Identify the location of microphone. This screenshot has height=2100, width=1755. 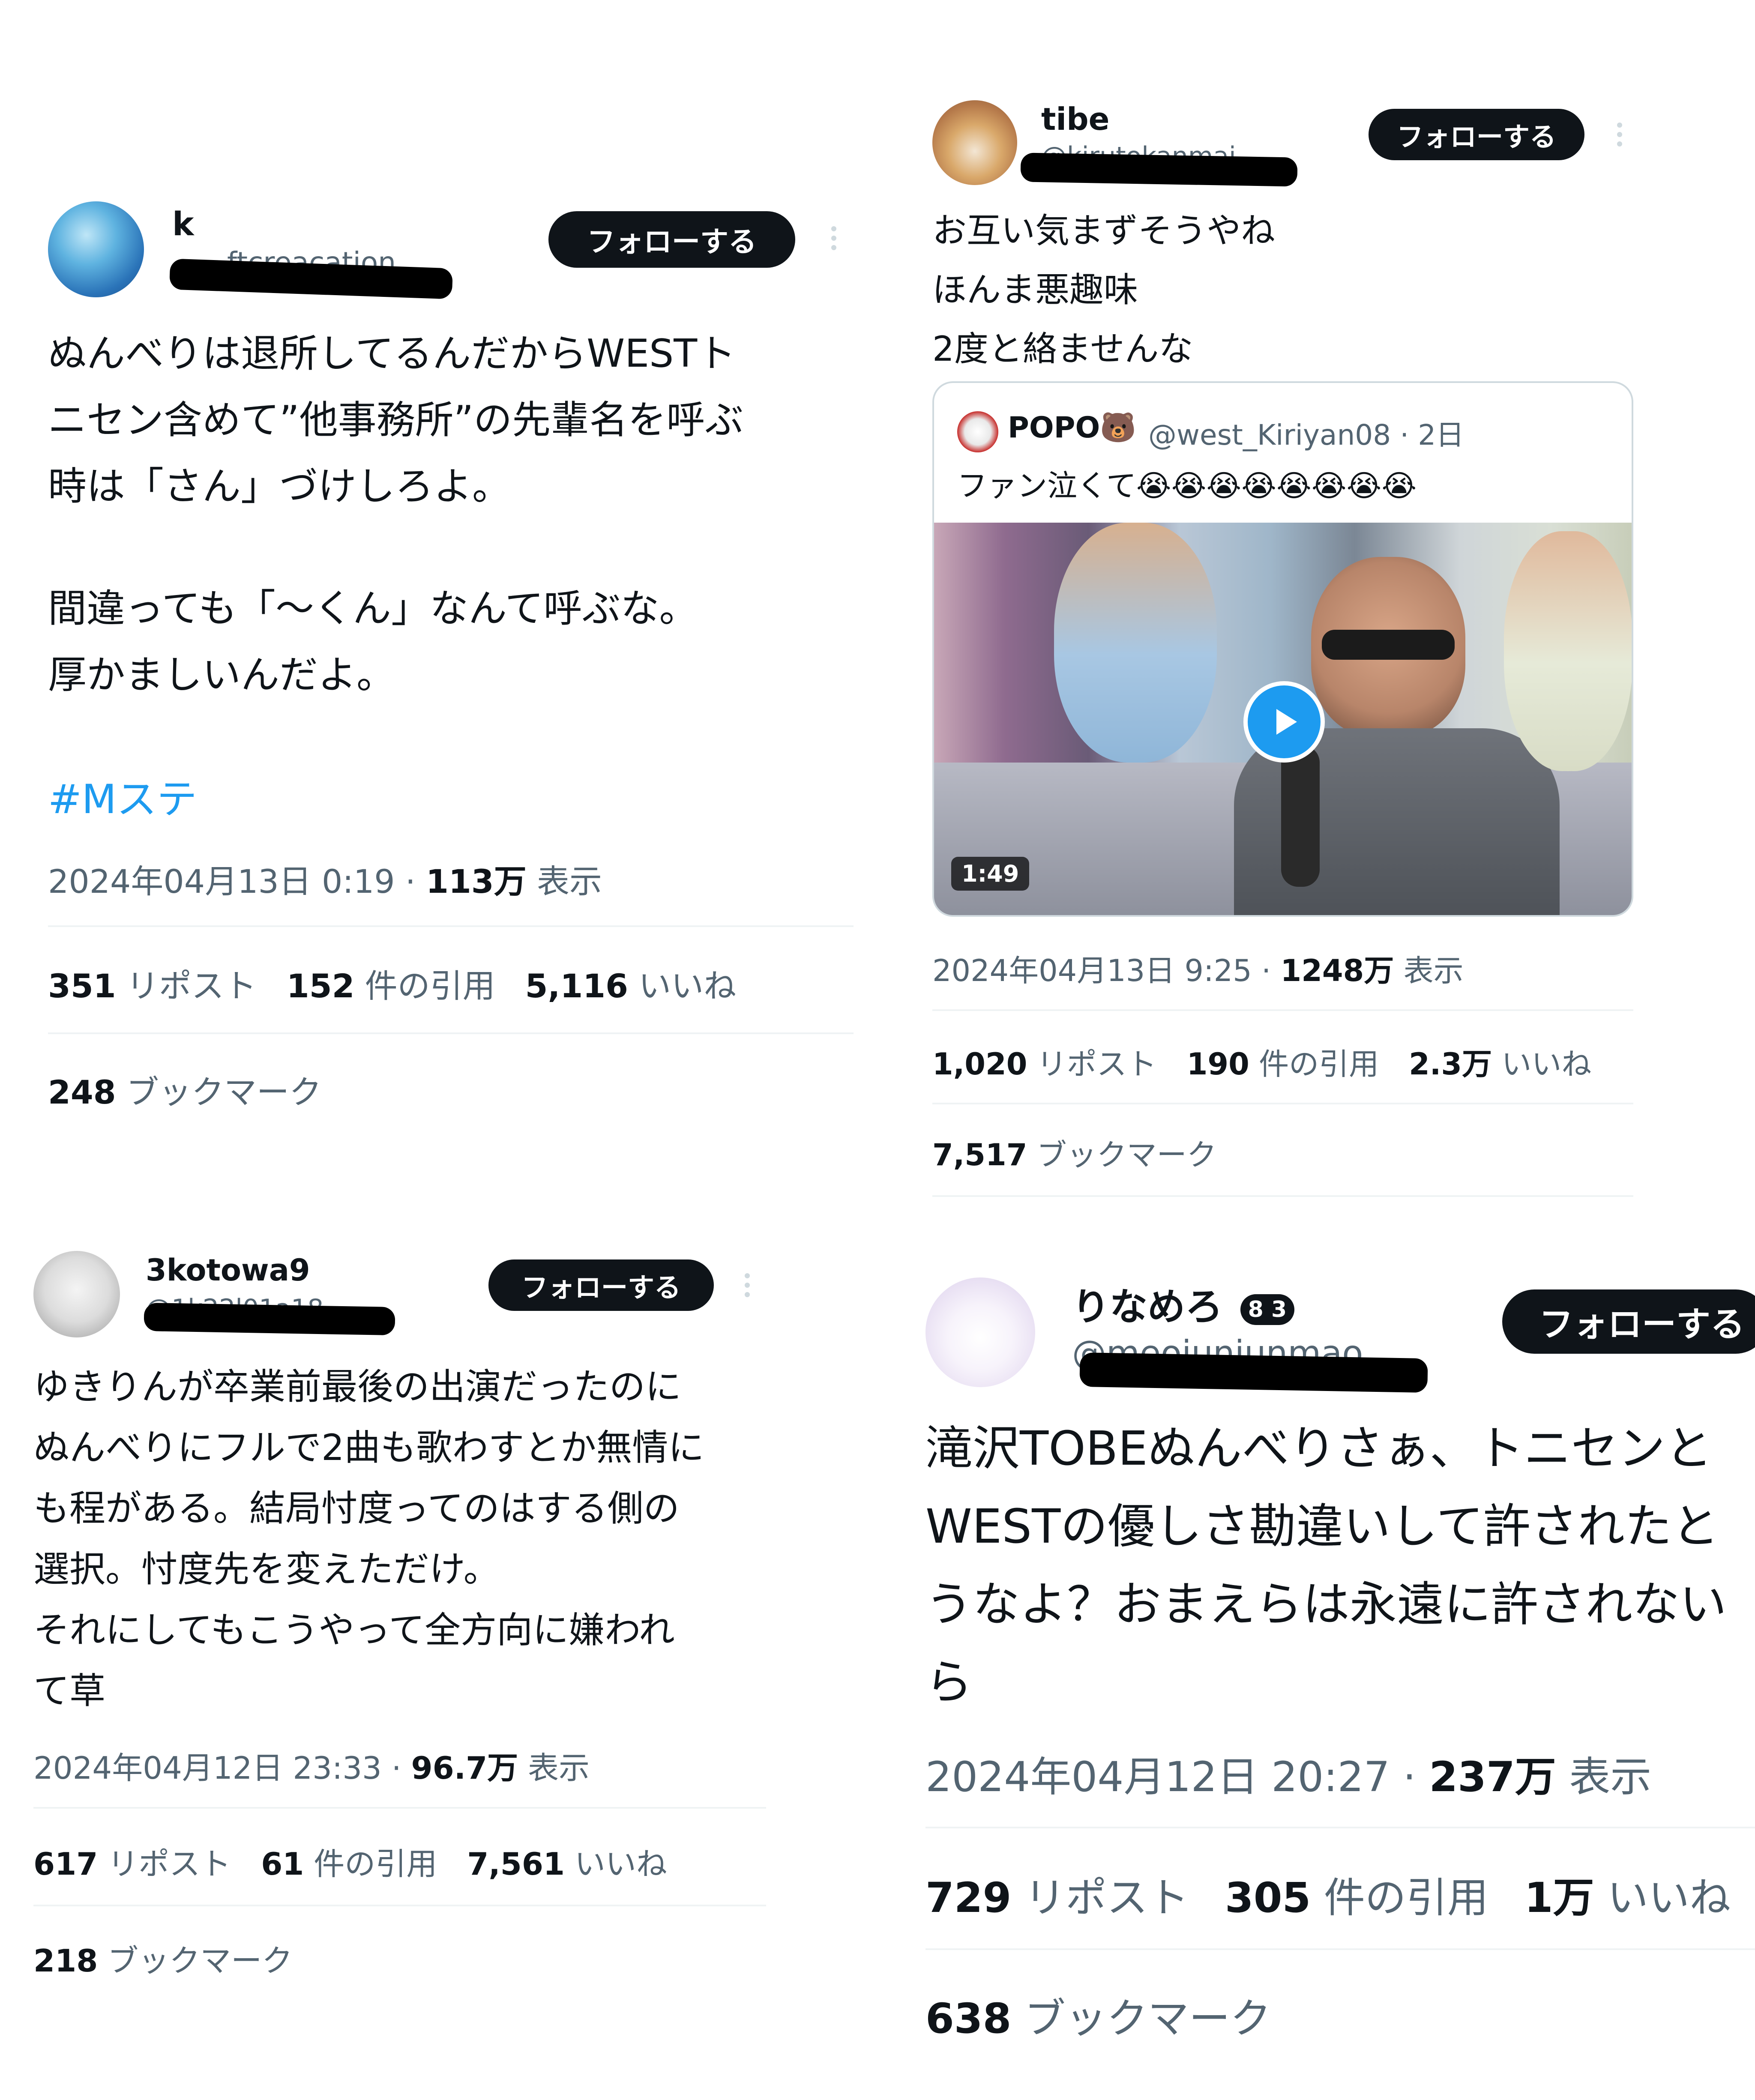
(1300, 816).